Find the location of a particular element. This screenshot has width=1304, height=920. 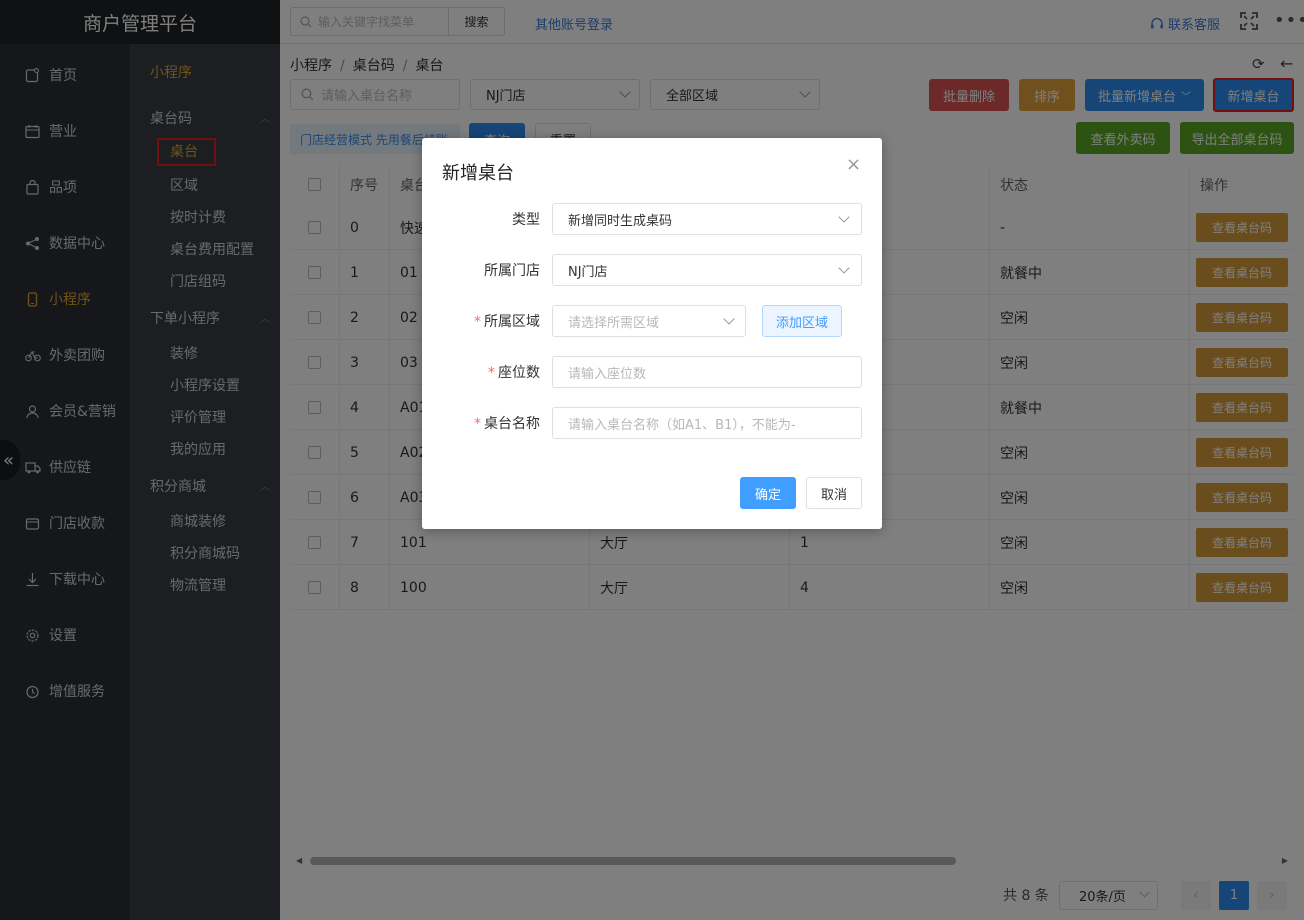

area-select-dialog: 请选择所需区域 is located at coordinates (649, 321).